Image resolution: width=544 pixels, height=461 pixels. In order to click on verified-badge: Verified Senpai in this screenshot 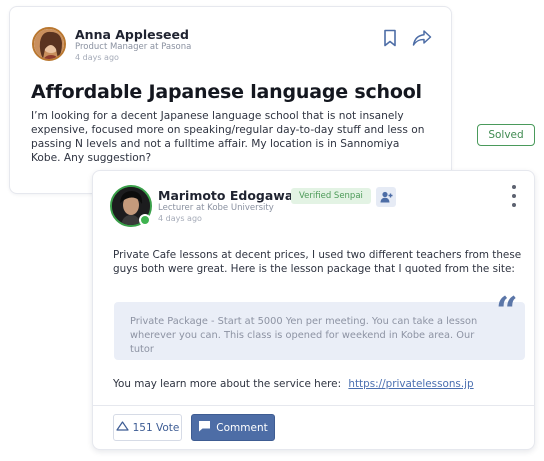, I will do `click(331, 196)`.